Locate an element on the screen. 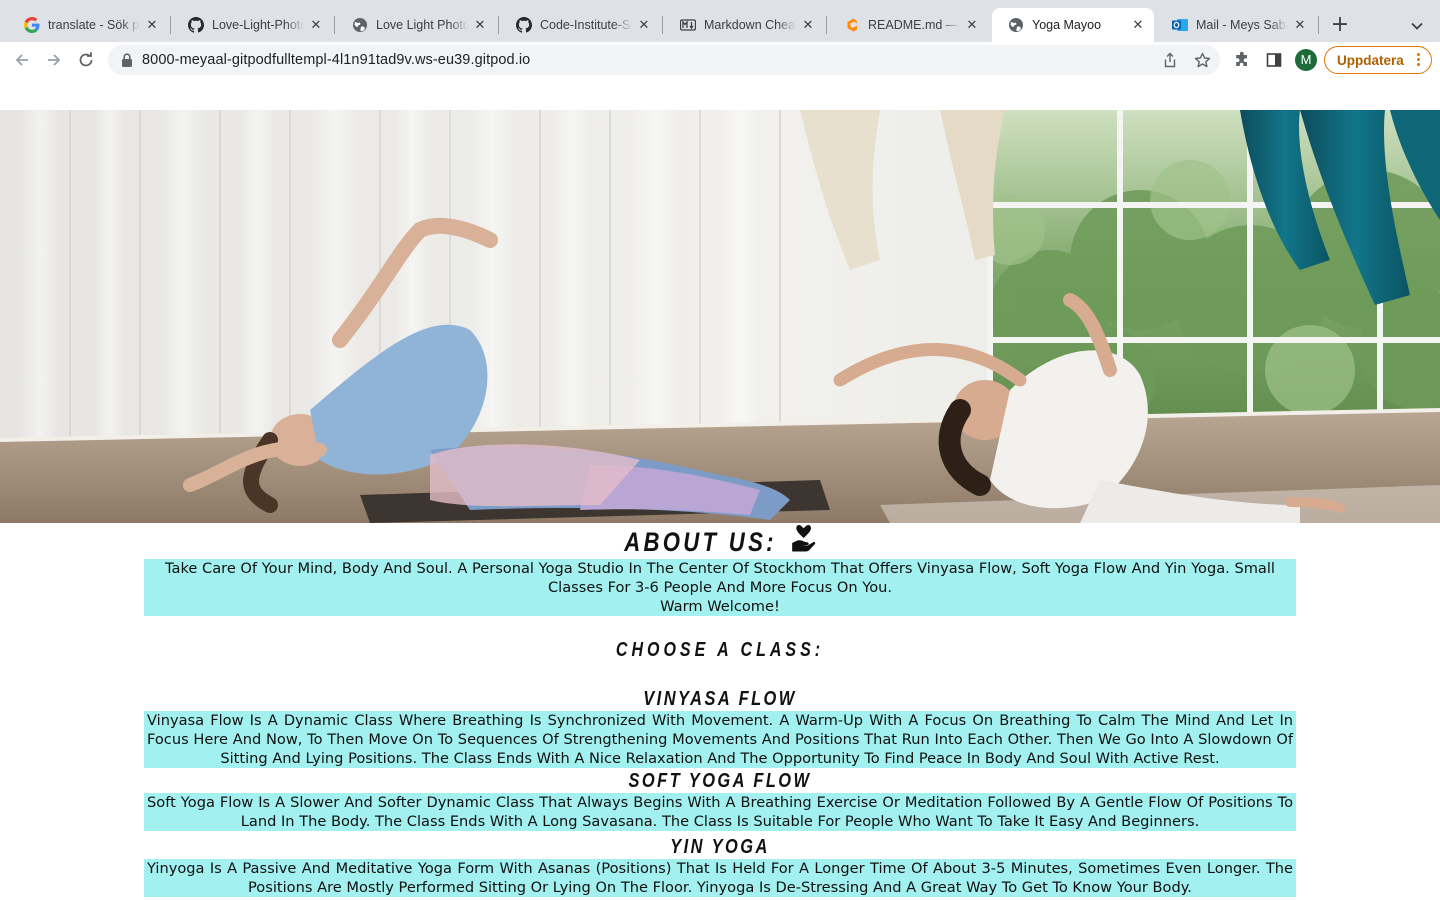 Image resolution: width=1440 pixels, height=900 pixels. yin-yoga-title: YIN YOGA is located at coordinates (720, 847).